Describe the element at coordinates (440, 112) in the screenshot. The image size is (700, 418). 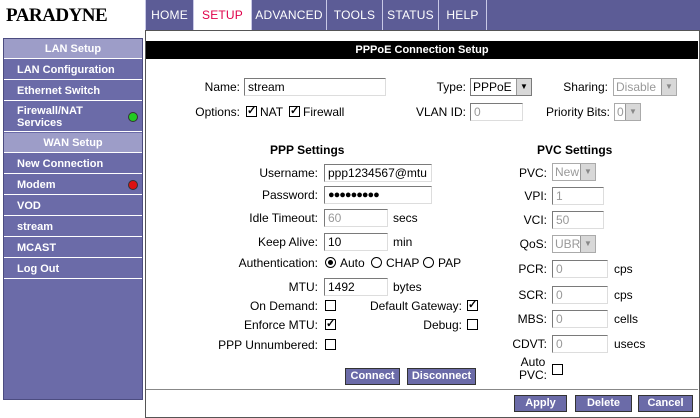
I see `vlan-label: VLAN ID:` at that location.